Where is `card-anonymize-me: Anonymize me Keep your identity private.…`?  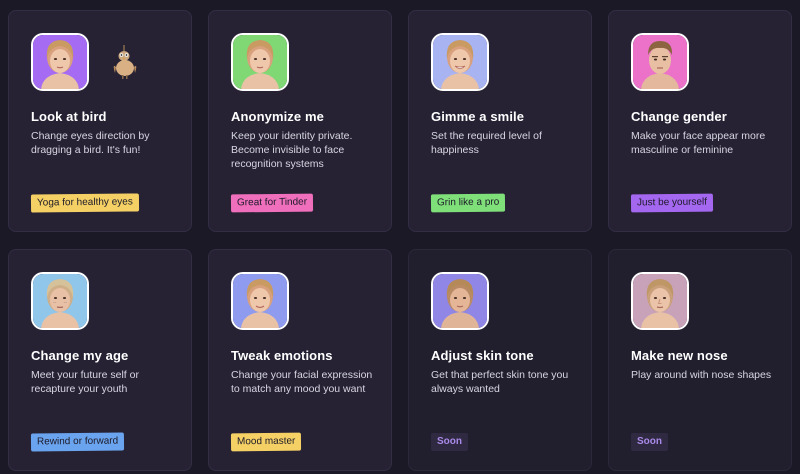
card-anonymize-me: Anonymize me Keep your identity private.… is located at coordinates (300, 121).